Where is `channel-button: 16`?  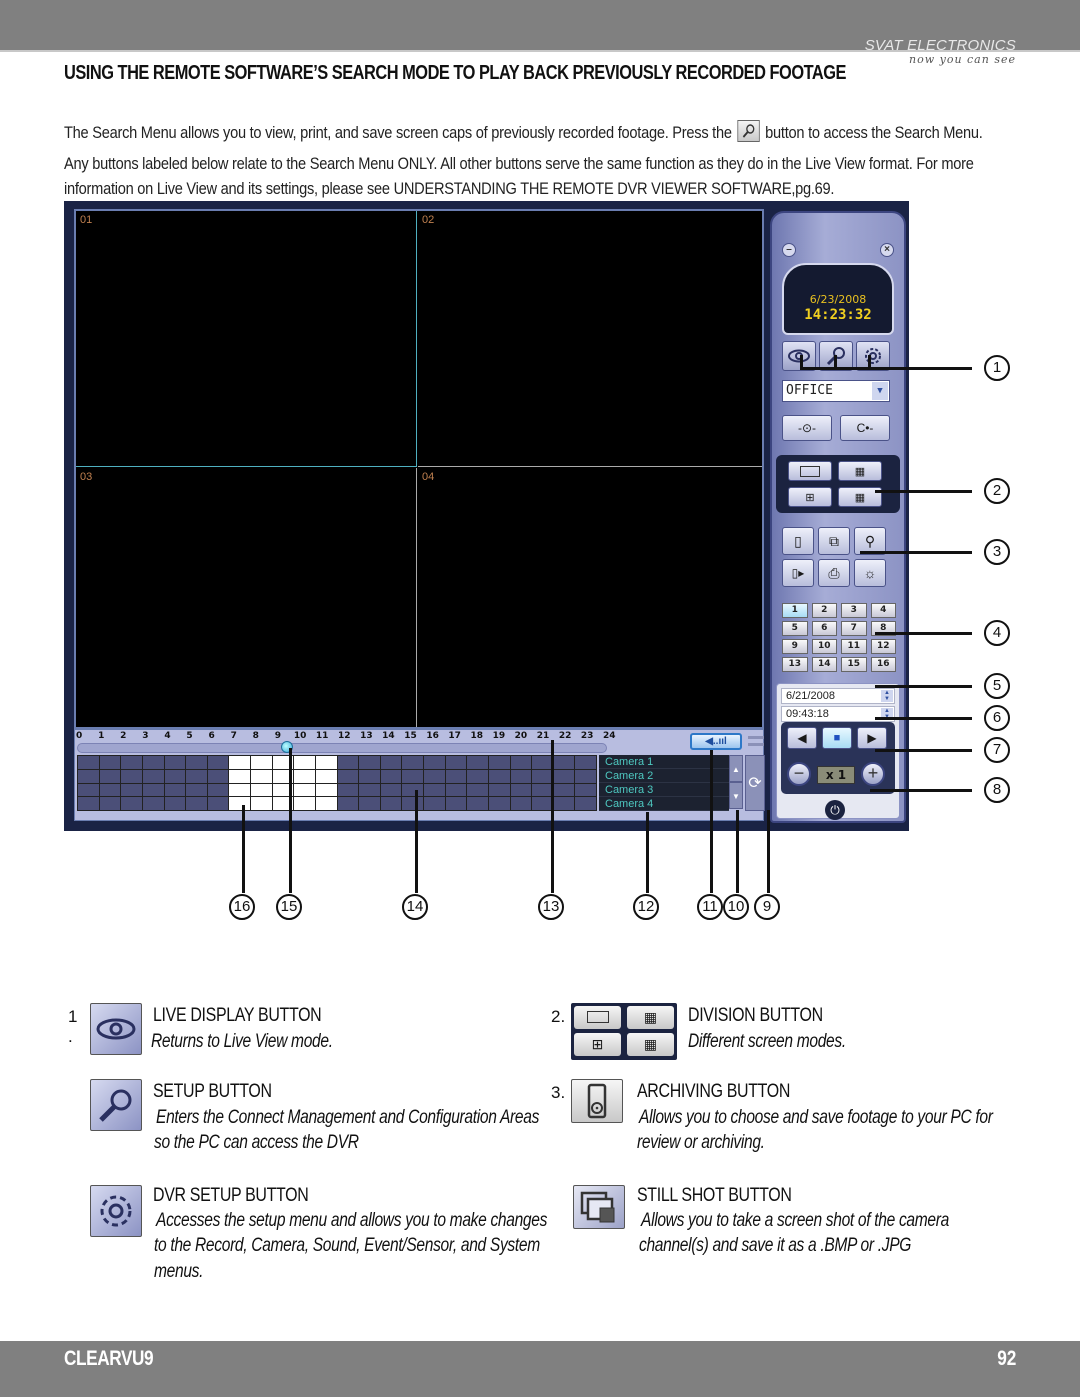
channel-button: 16 is located at coordinates (883, 664).